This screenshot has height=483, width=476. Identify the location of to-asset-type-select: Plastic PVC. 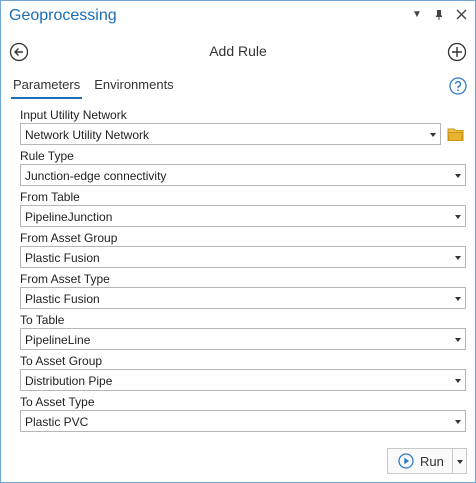
(243, 421).